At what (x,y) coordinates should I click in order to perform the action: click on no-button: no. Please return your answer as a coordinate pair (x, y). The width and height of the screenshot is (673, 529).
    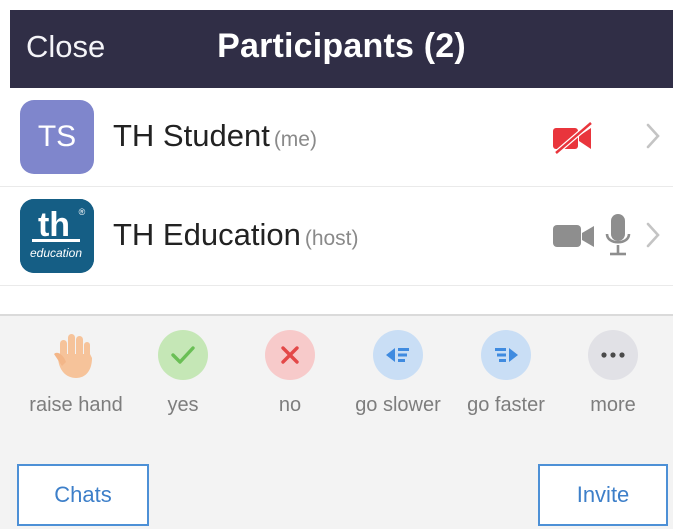
    Looking at the image, I should click on (290, 373).